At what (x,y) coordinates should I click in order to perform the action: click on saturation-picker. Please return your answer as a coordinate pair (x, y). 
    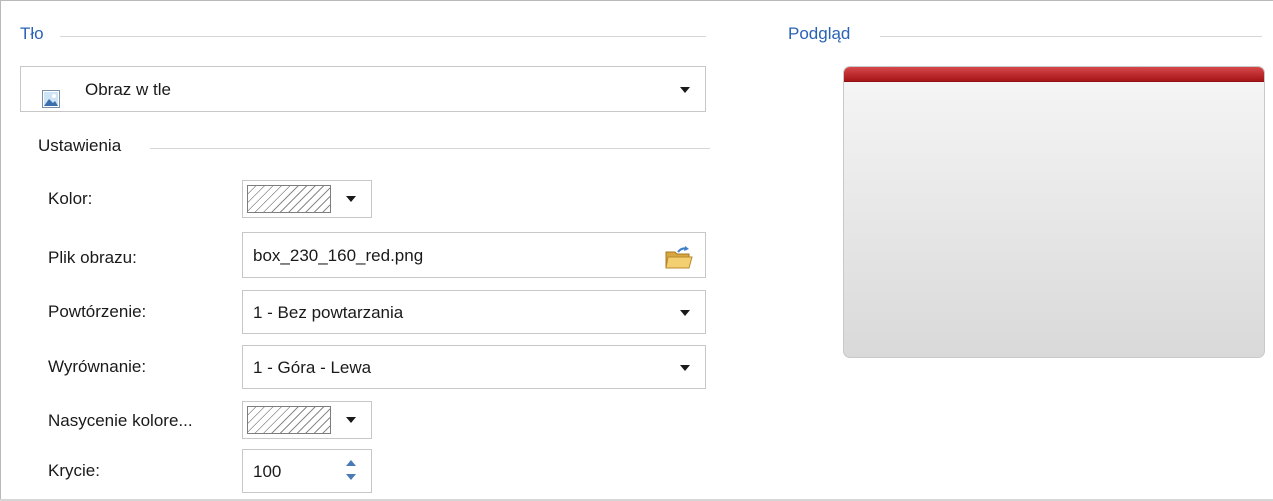
    Looking at the image, I should click on (307, 420).